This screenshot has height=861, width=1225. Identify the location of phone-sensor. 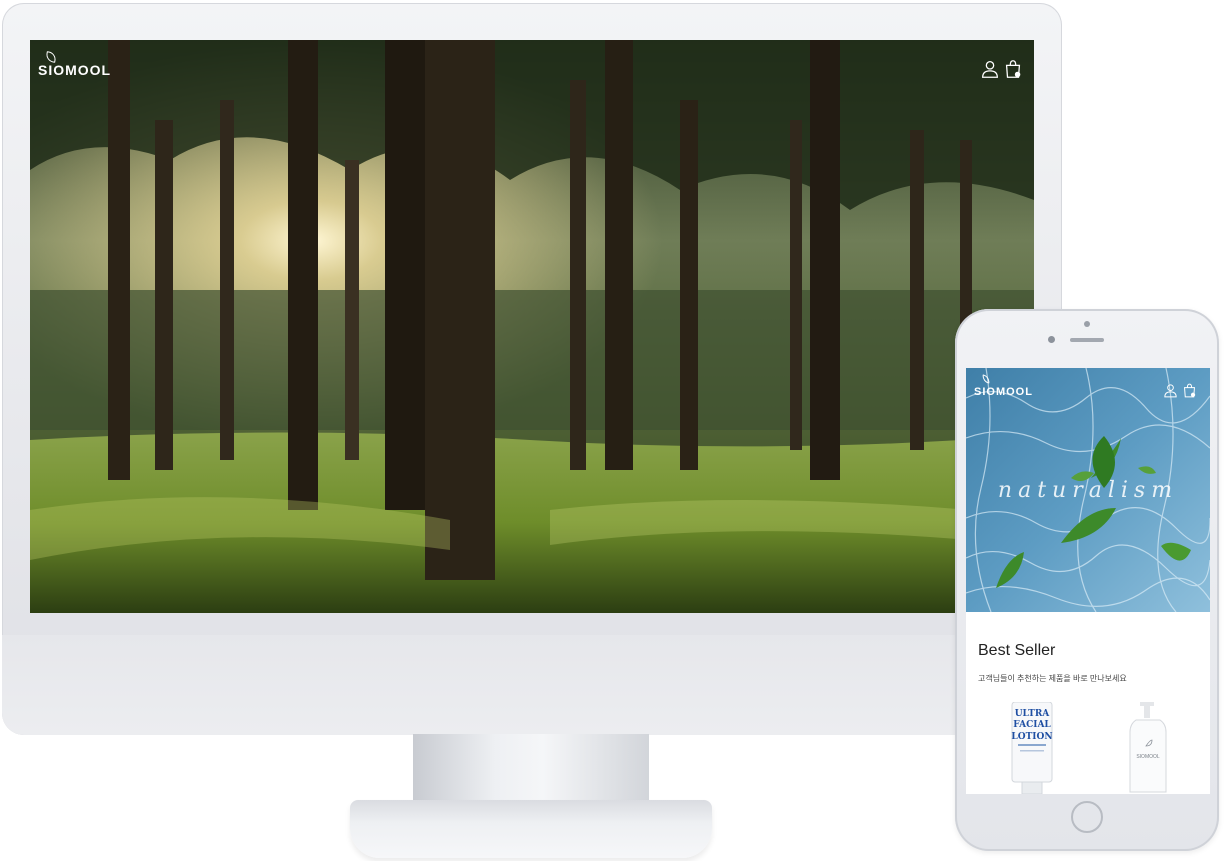
(1051, 339).